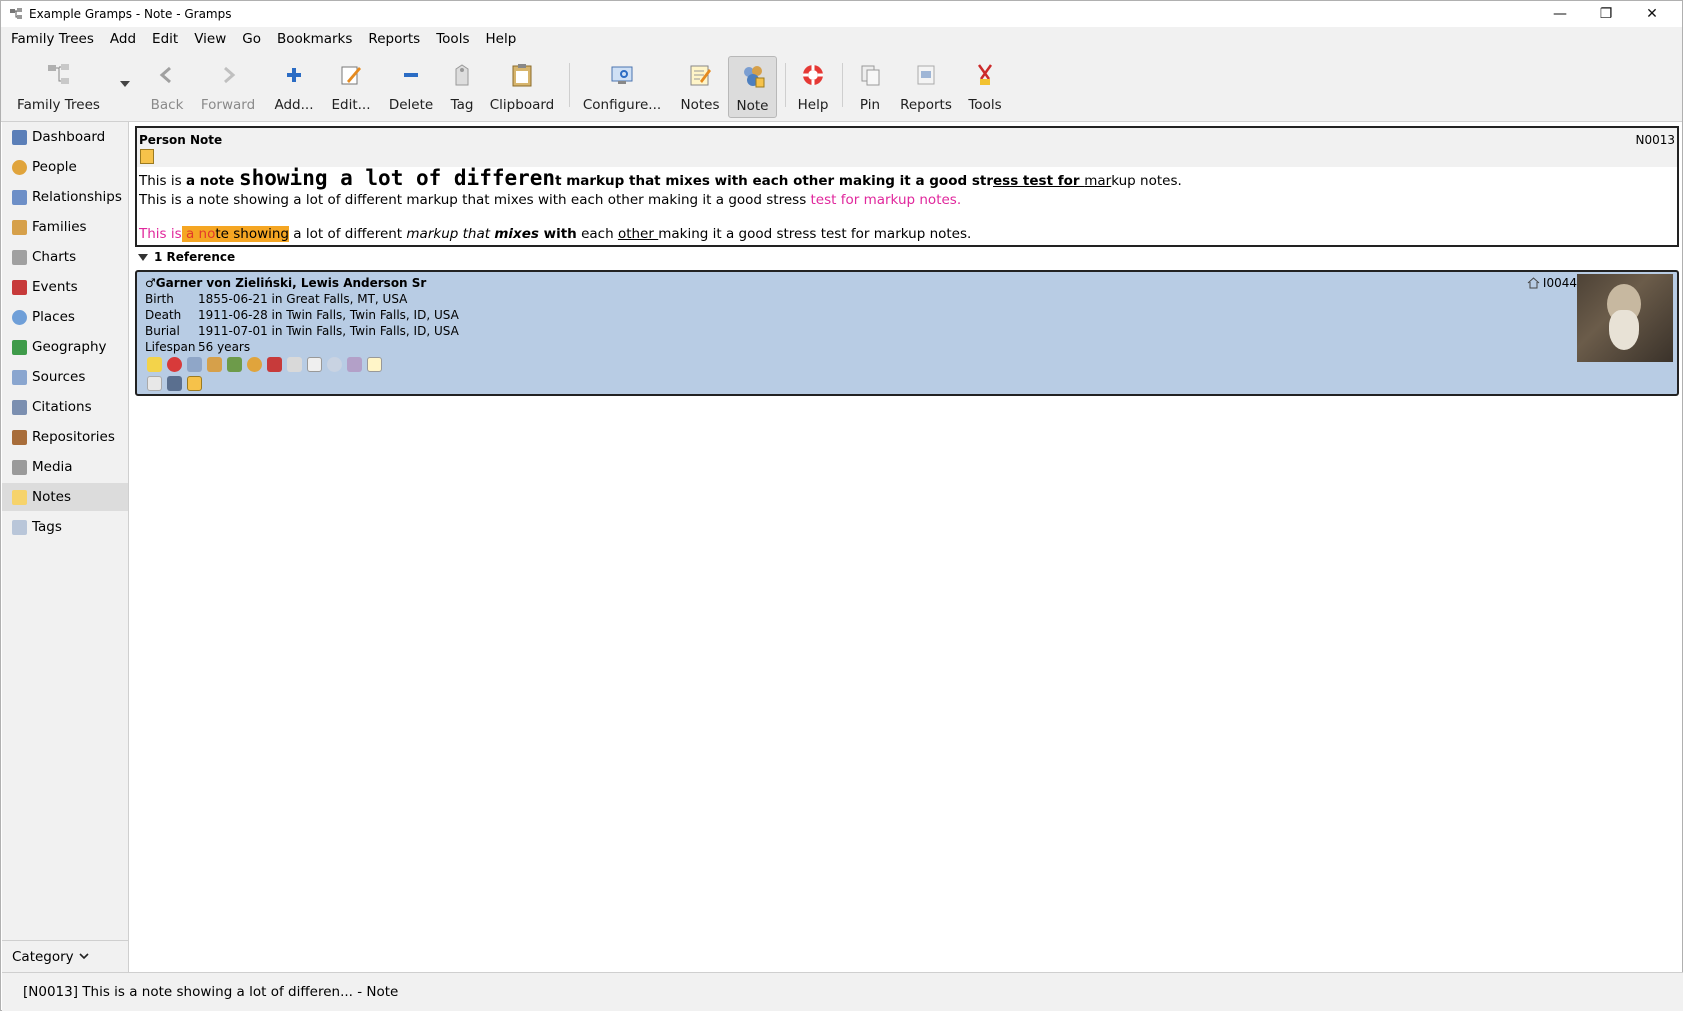 The image size is (1683, 1011). I want to click on reports-button: Reports, so click(926, 87).